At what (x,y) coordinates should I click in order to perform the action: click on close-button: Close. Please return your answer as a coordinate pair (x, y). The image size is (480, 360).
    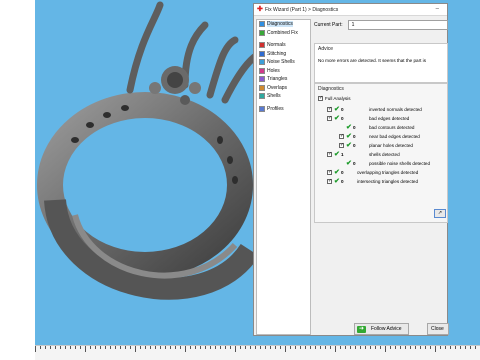
    Looking at the image, I should click on (438, 329).